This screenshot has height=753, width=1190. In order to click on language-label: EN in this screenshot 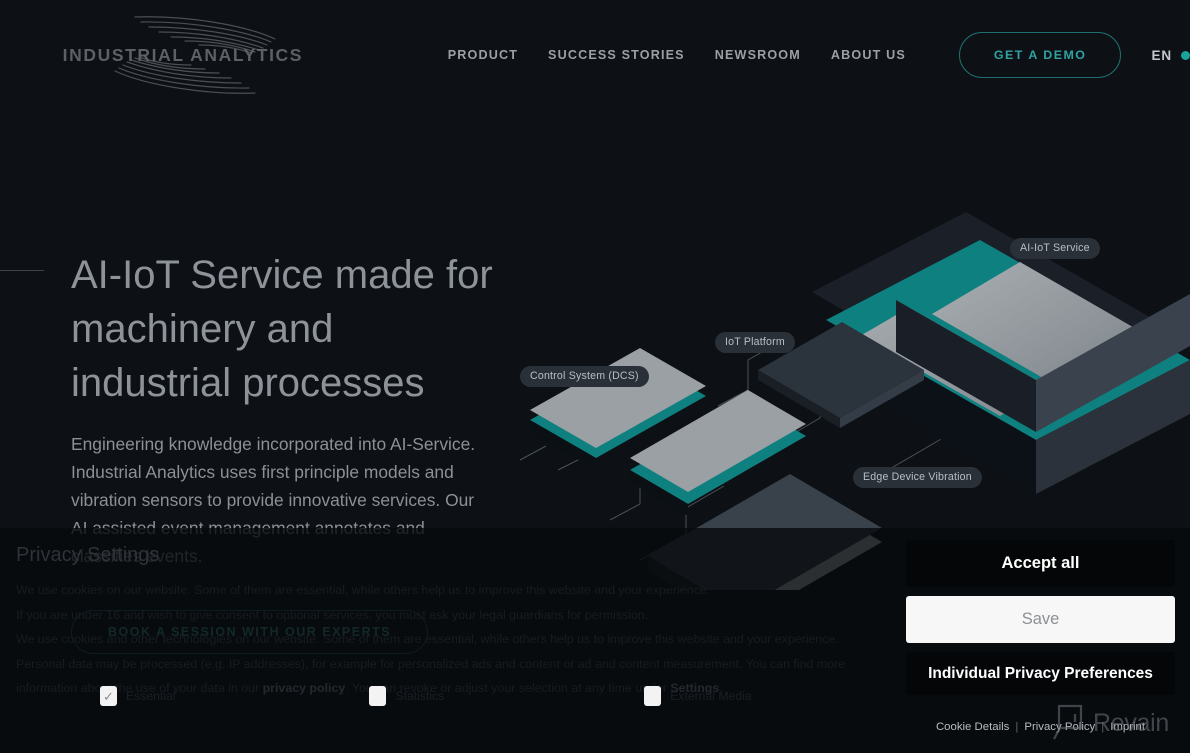, I will do `click(1161, 55)`.